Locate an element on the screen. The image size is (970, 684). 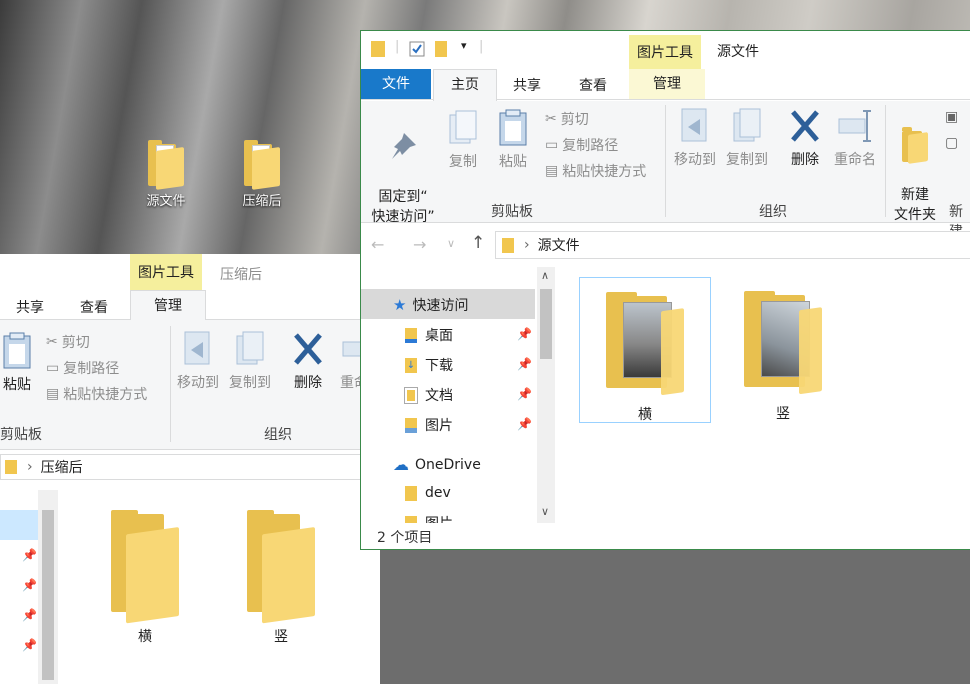
file-name: 竖 is located at coordinates (783, 414).